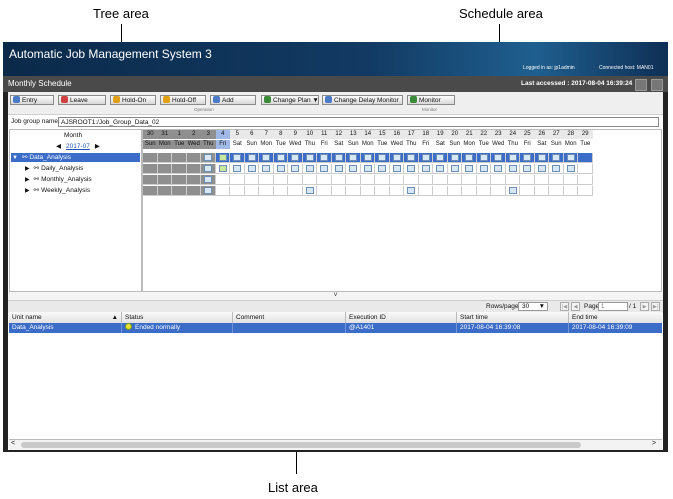  What do you see at coordinates (657, 85) in the screenshot?
I see `close-icon` at bounding box center [657, 85].